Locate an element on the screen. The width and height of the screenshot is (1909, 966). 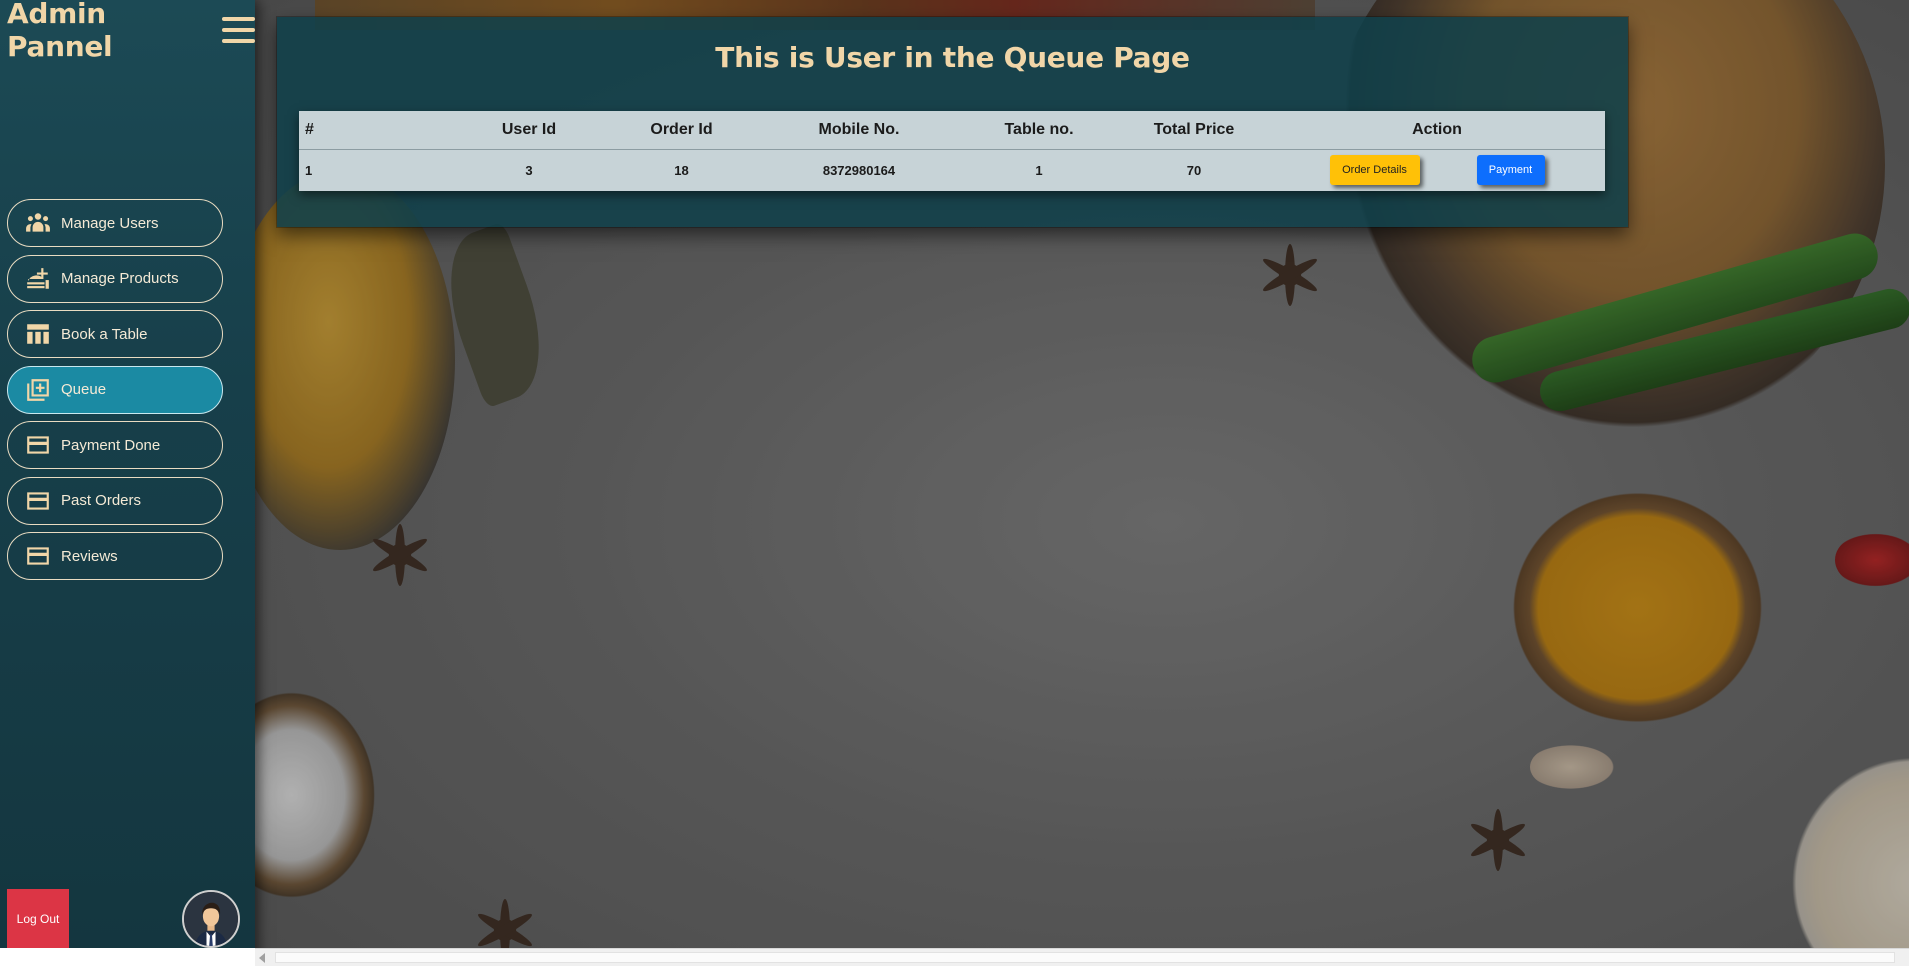
payment-button: Payment is located at coordinates (1510, 170).